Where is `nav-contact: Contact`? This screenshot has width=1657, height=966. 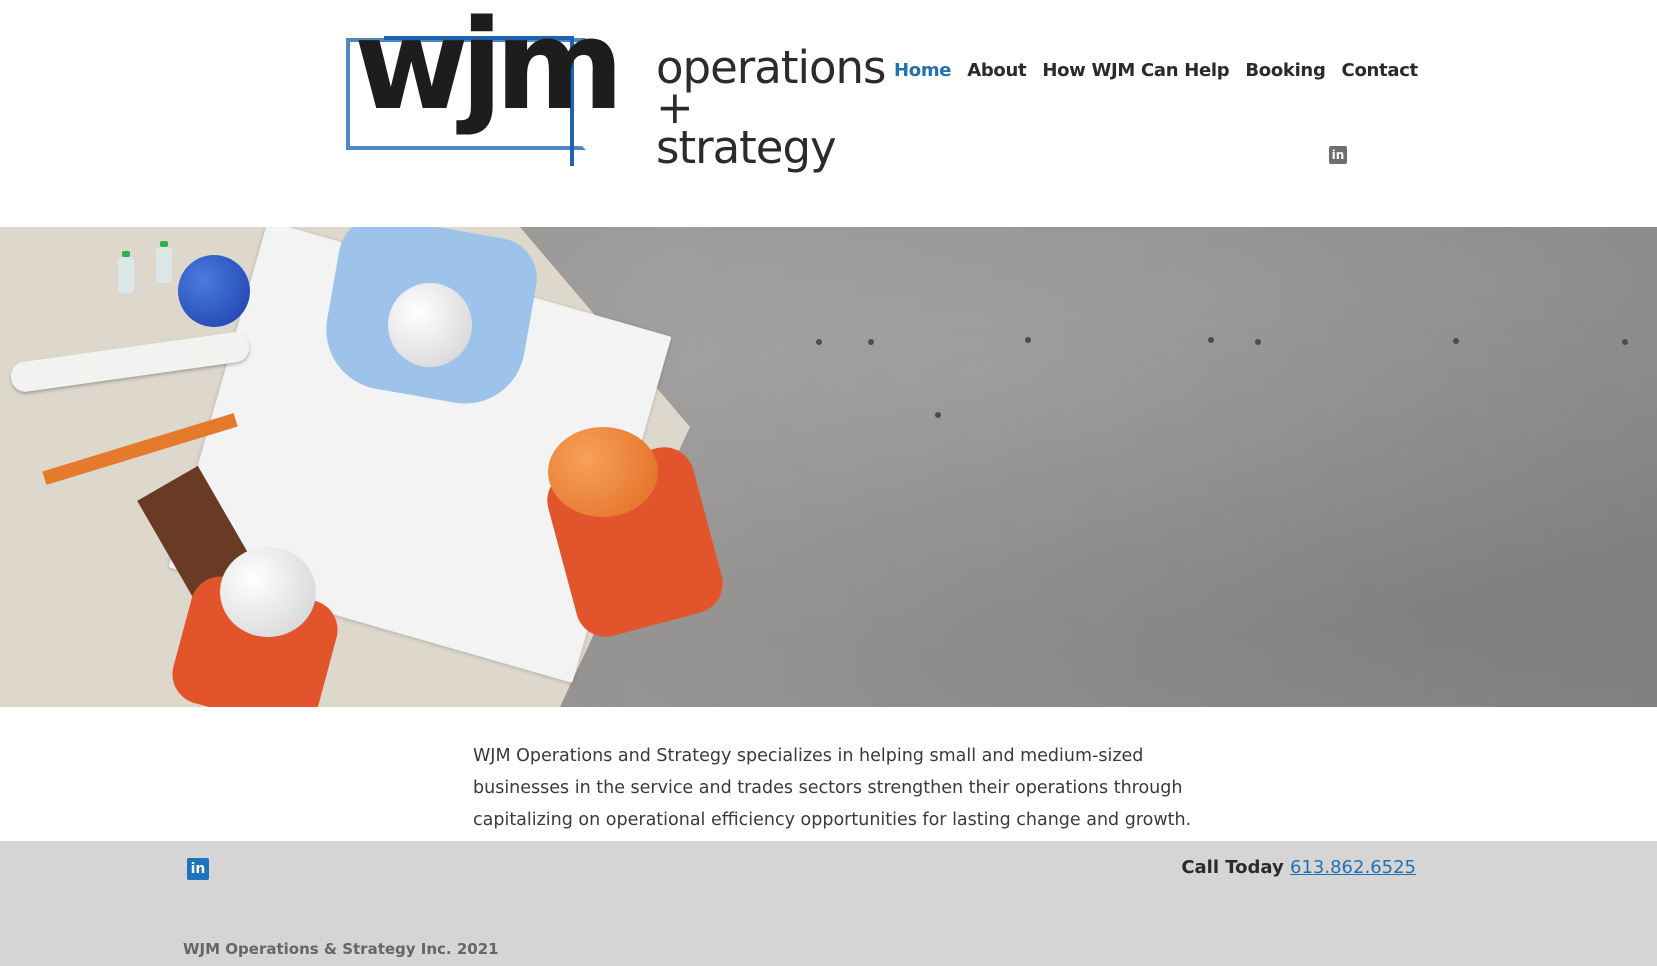 nav-contact: Contact is located at coordinates (1380, 70).